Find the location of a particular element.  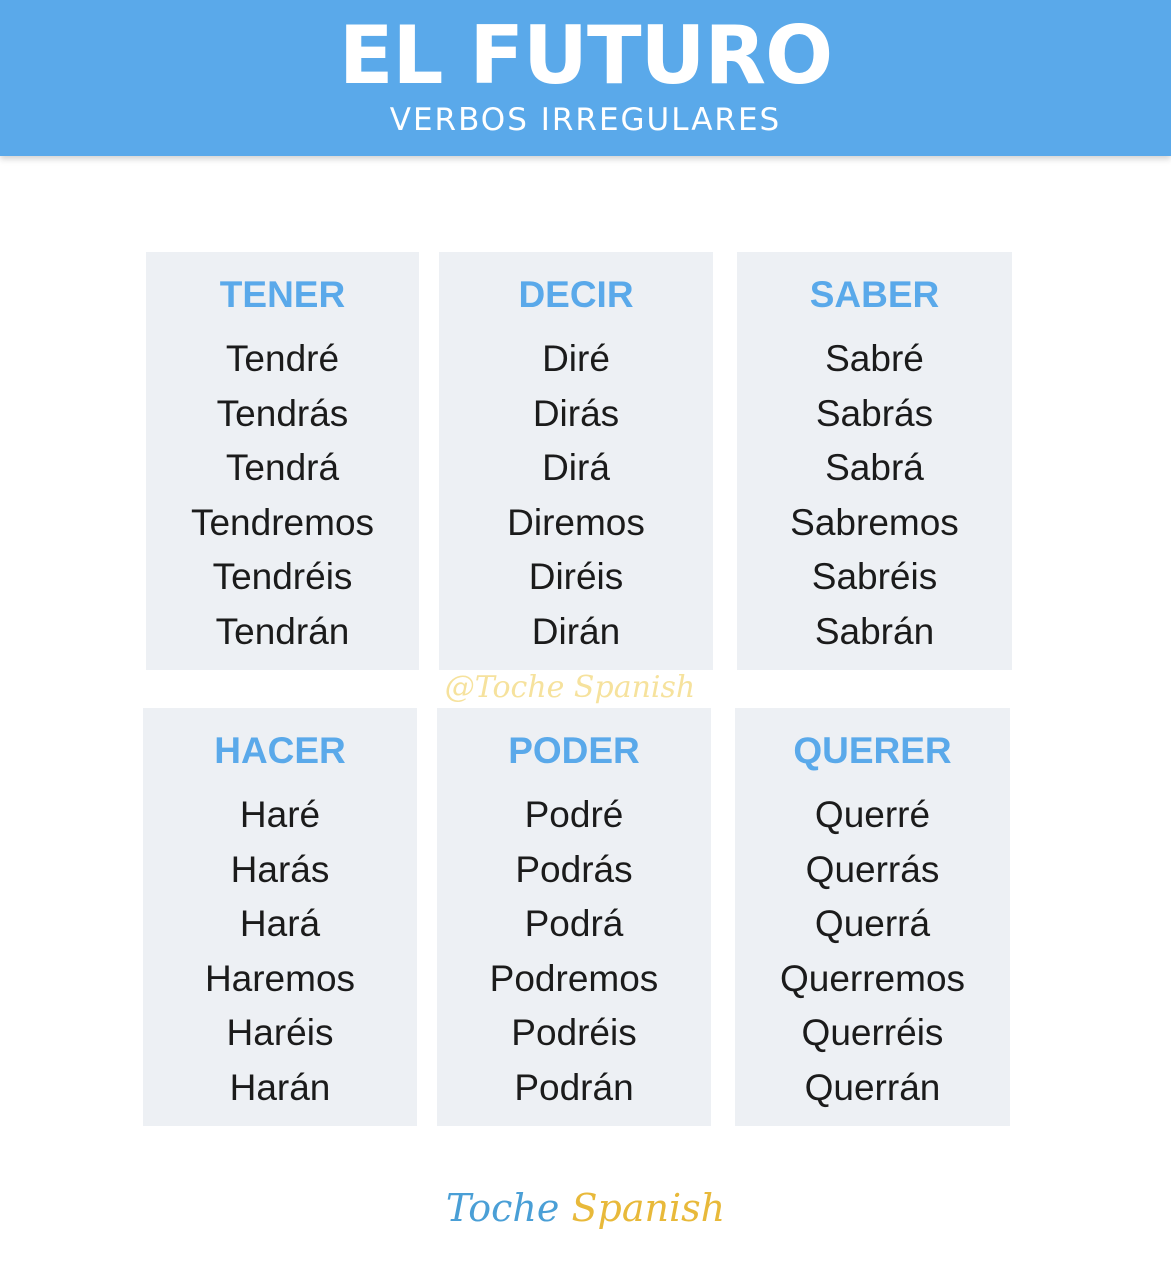

conjugation: Tendréis is located at coordinates (282, 577).